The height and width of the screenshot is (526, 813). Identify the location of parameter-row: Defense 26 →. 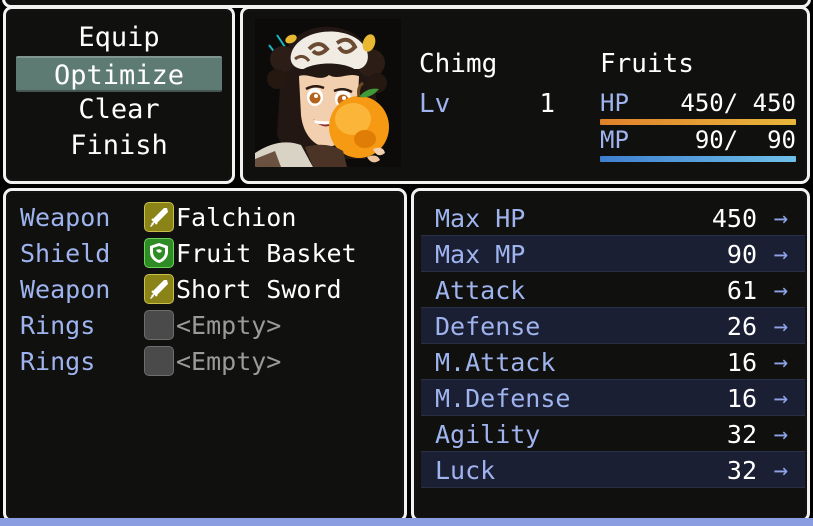
(613, 326).